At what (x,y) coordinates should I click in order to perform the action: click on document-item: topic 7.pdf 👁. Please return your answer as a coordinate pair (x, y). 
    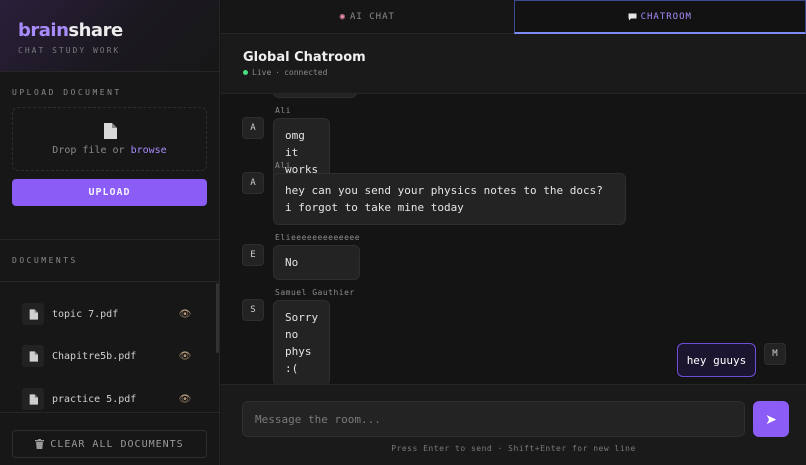
    Looking at the image, I should click on (107, 314).